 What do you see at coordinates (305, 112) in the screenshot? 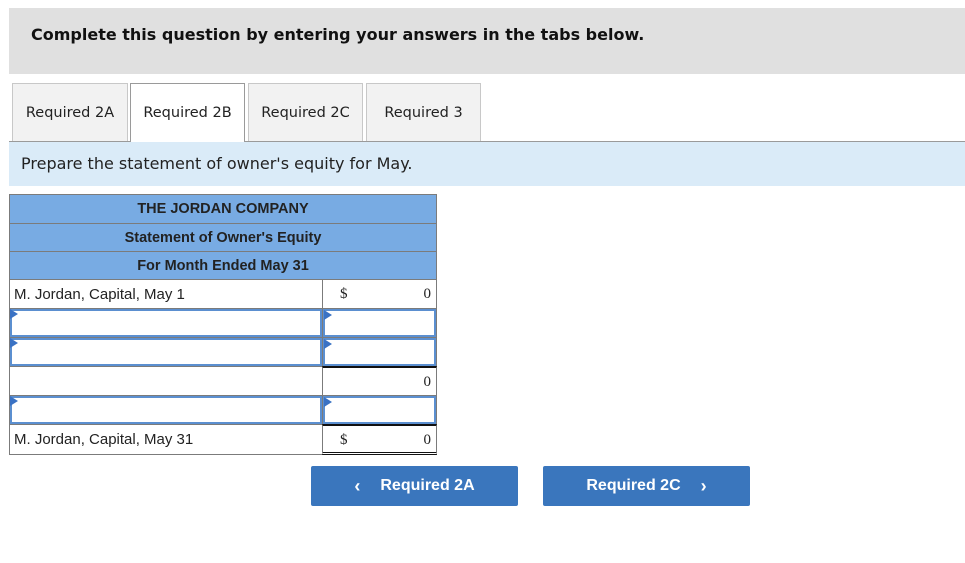
I see `tab-required-2c: Required 2C` at bounding box center [305, 112].